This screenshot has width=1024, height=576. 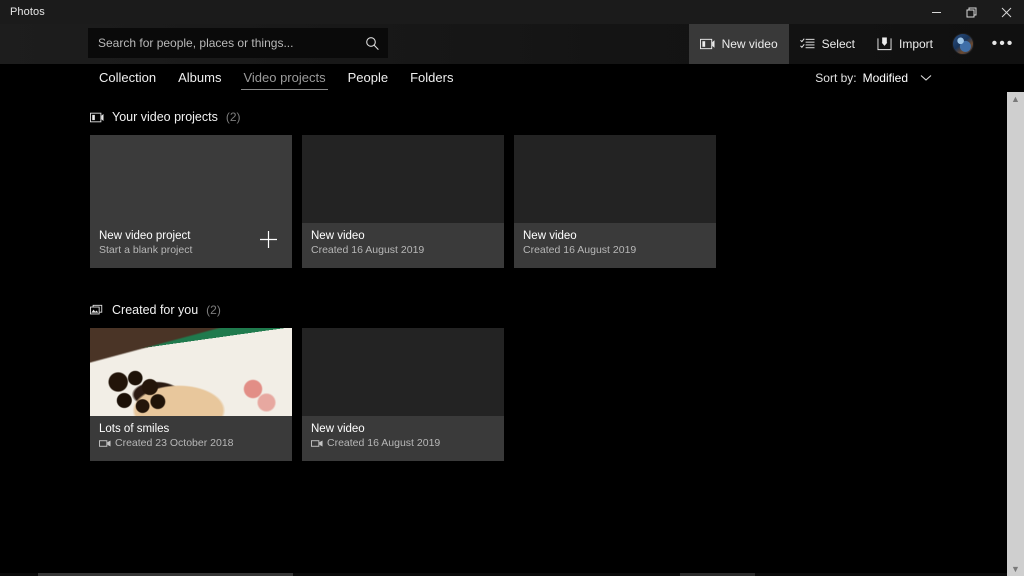 I want to click on minimize-button, so click(x=936, y=12).